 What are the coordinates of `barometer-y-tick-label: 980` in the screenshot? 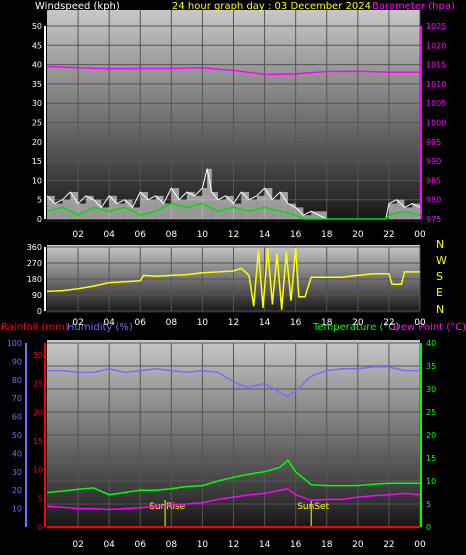 It's located at (433, 200).